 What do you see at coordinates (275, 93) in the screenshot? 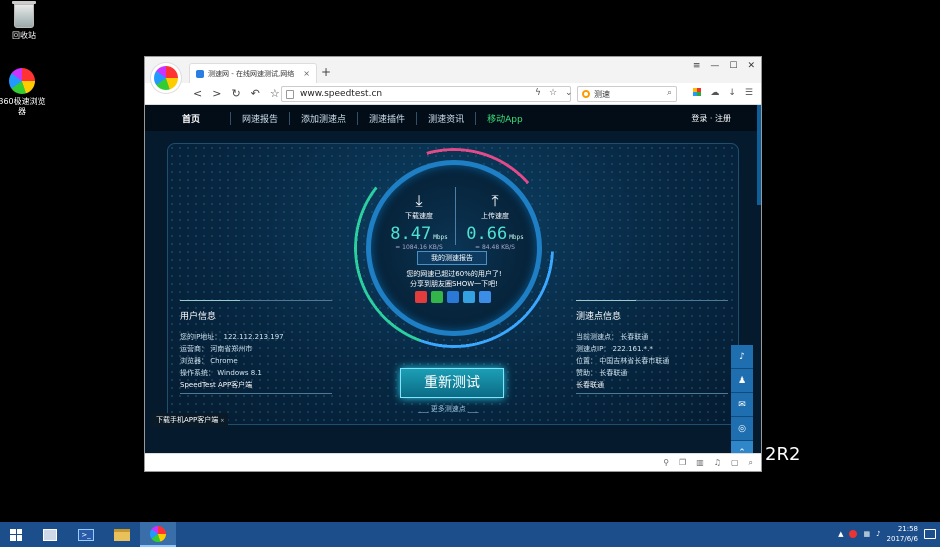
I see `bookmark-star-icon: ☆` at bounding box center [275, 93].